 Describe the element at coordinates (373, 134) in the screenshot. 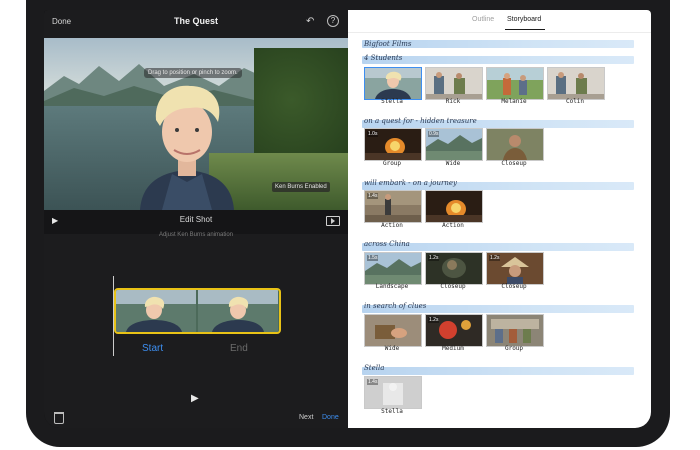

I see `clip-duration: 1.0s` at that location.